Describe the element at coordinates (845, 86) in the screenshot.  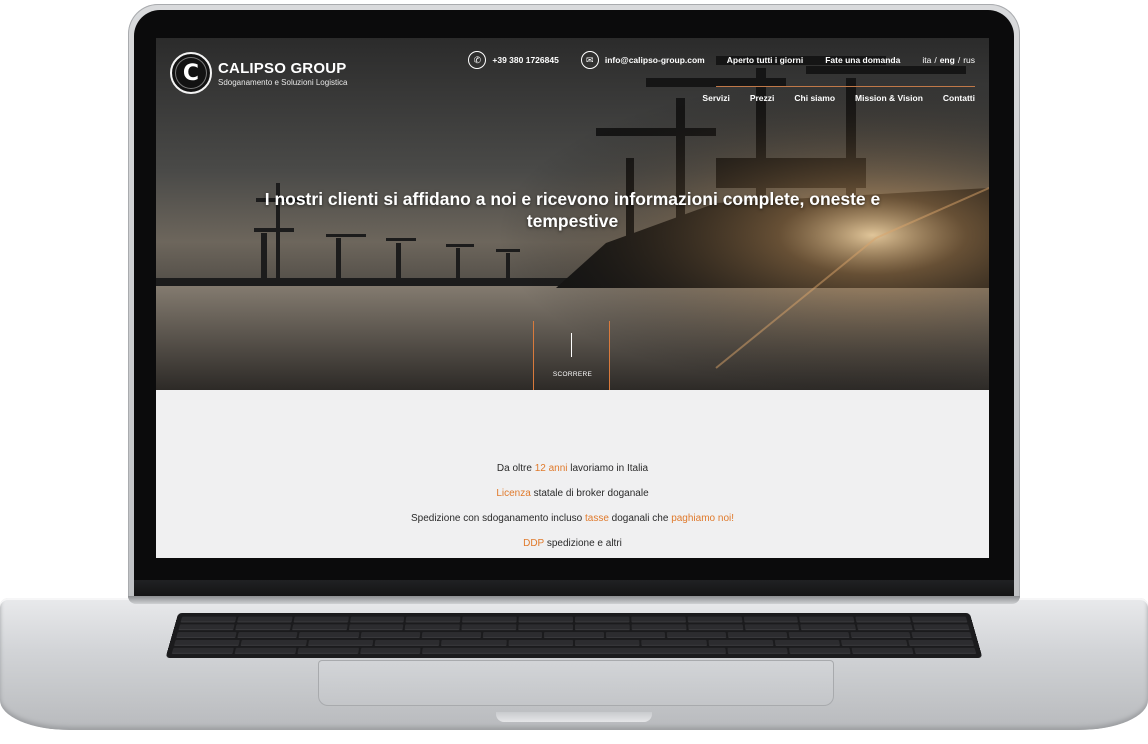
I see `nav-divider` at that location.